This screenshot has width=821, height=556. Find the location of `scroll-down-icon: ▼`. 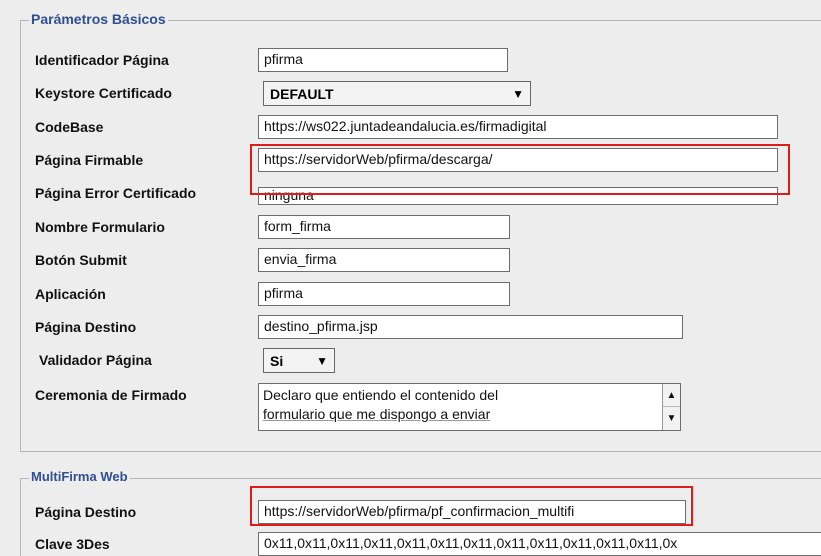

scroll-down-icon: ▼ is located at coordinates (671, 418).